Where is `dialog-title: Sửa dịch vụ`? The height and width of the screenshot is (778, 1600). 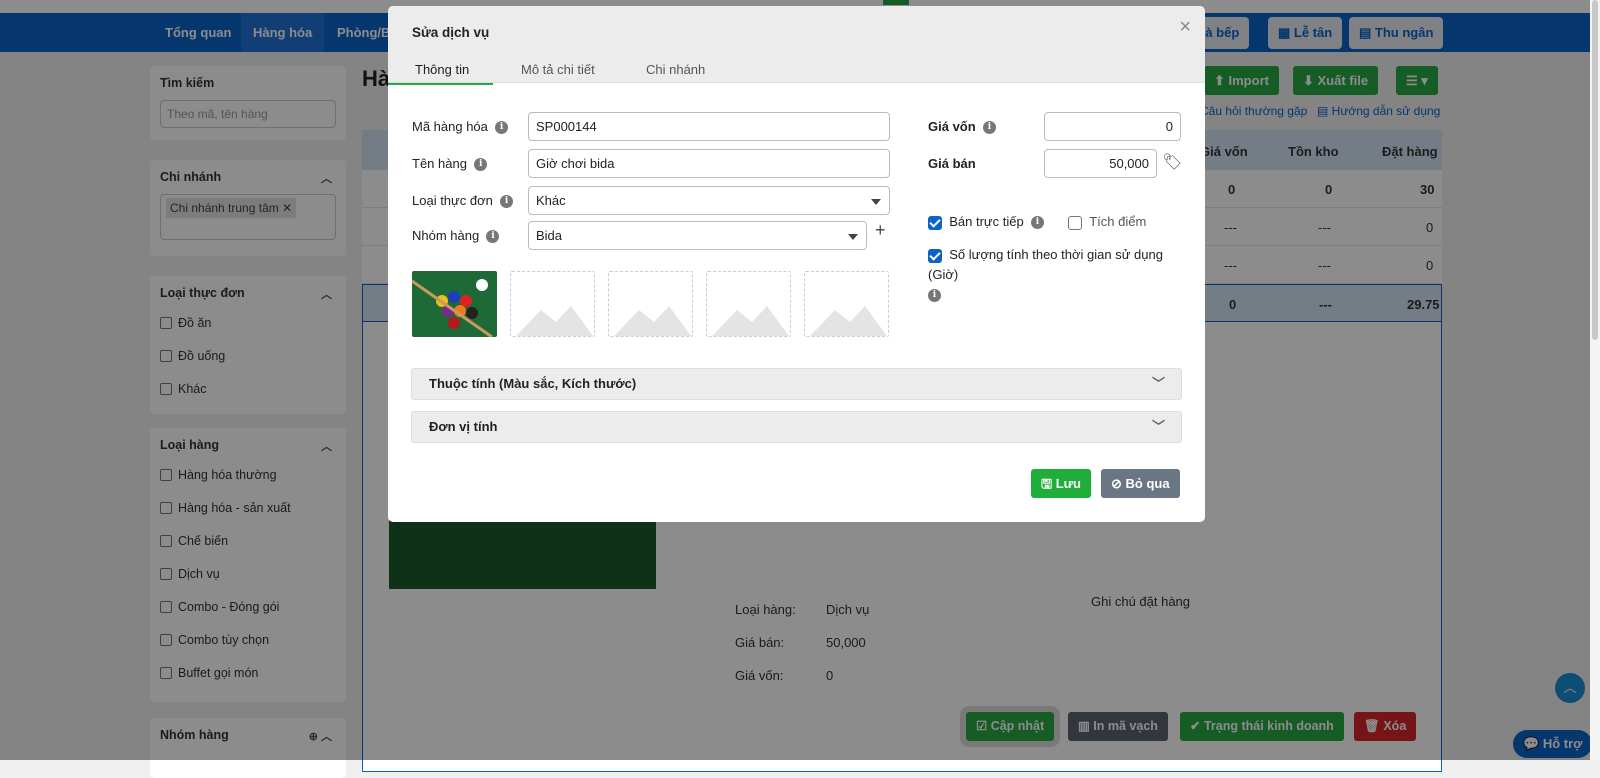
dialog-title: Sửa dịch vụ is located at coordinates (451, 32).